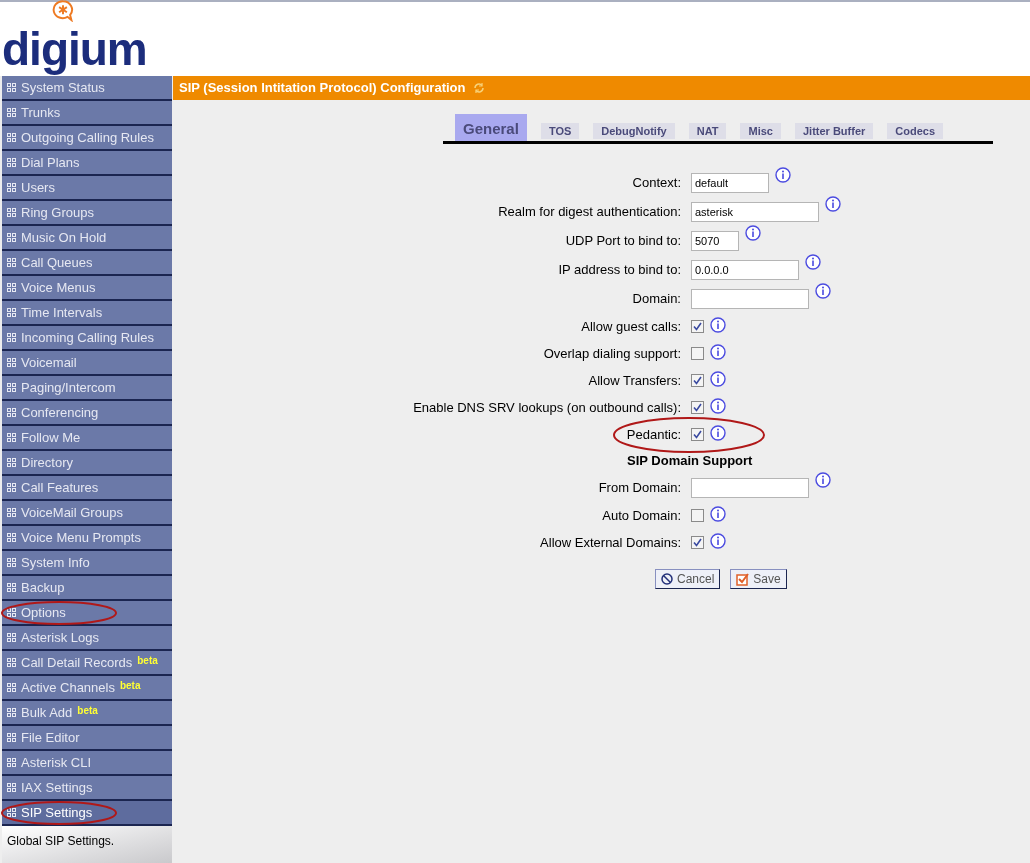  What do you see at coordinates (87, 463) in the screenshot?
I see `sidebar-item: Directory` at bounding box center [87, 463].